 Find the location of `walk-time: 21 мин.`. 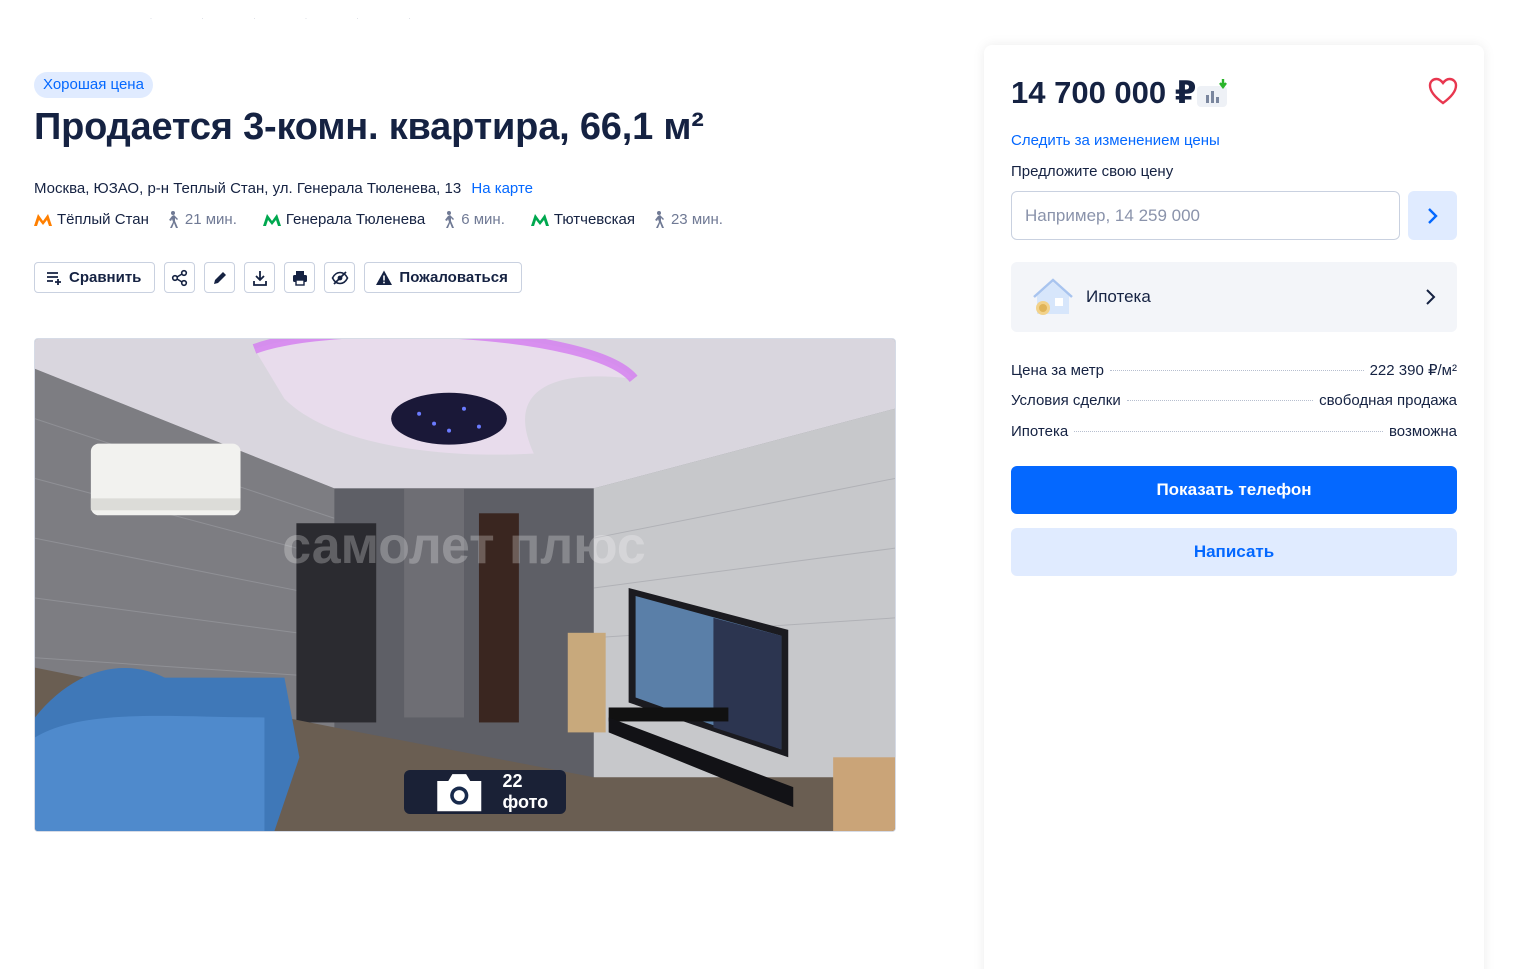

walk-time: 21 мин. is located at coordinates (210, 219).